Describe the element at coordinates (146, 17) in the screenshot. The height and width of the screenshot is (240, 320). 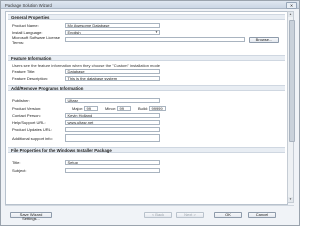
I see `section-general-header: General Properties` at that location.